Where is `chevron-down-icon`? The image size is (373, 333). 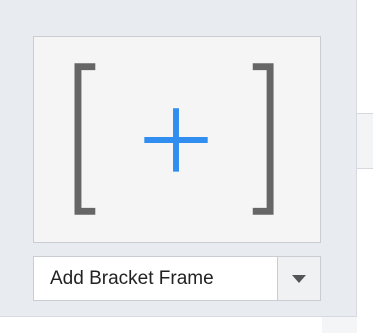 chevron-down-icon is located at coordinates (299, 278).